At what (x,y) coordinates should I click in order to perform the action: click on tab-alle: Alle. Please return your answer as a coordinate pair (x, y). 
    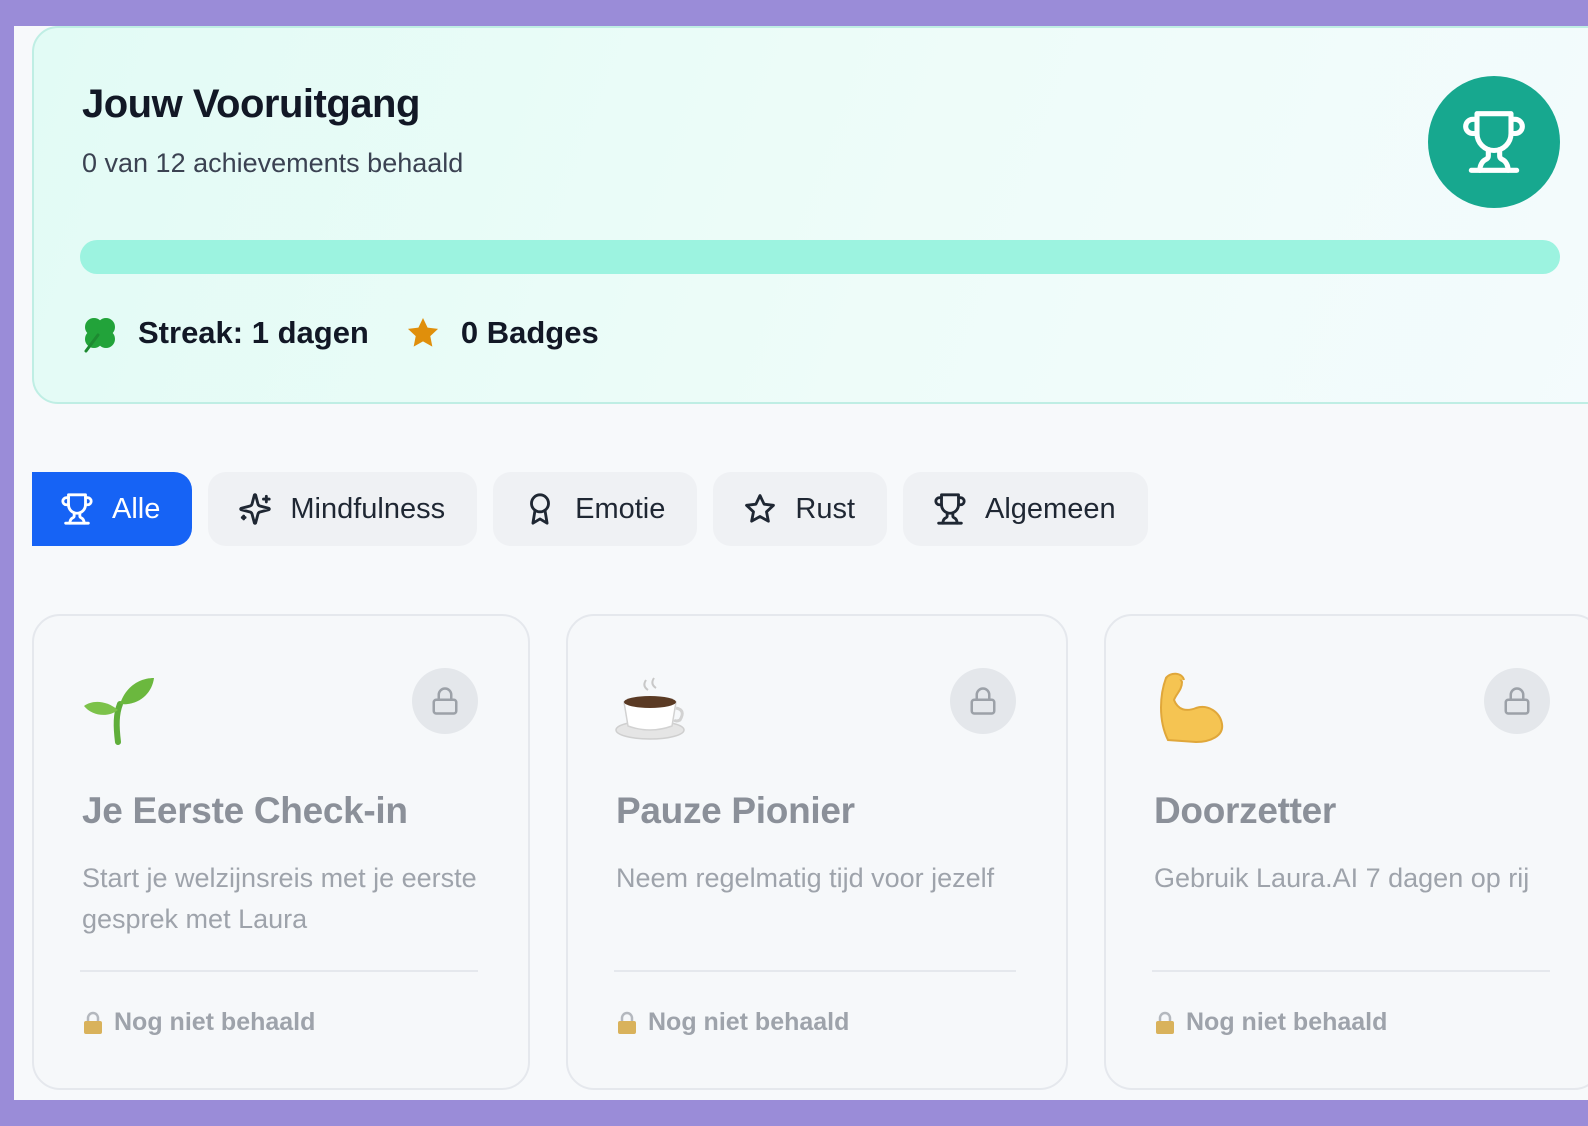
    Looking at the image, I should click on (112, 509).